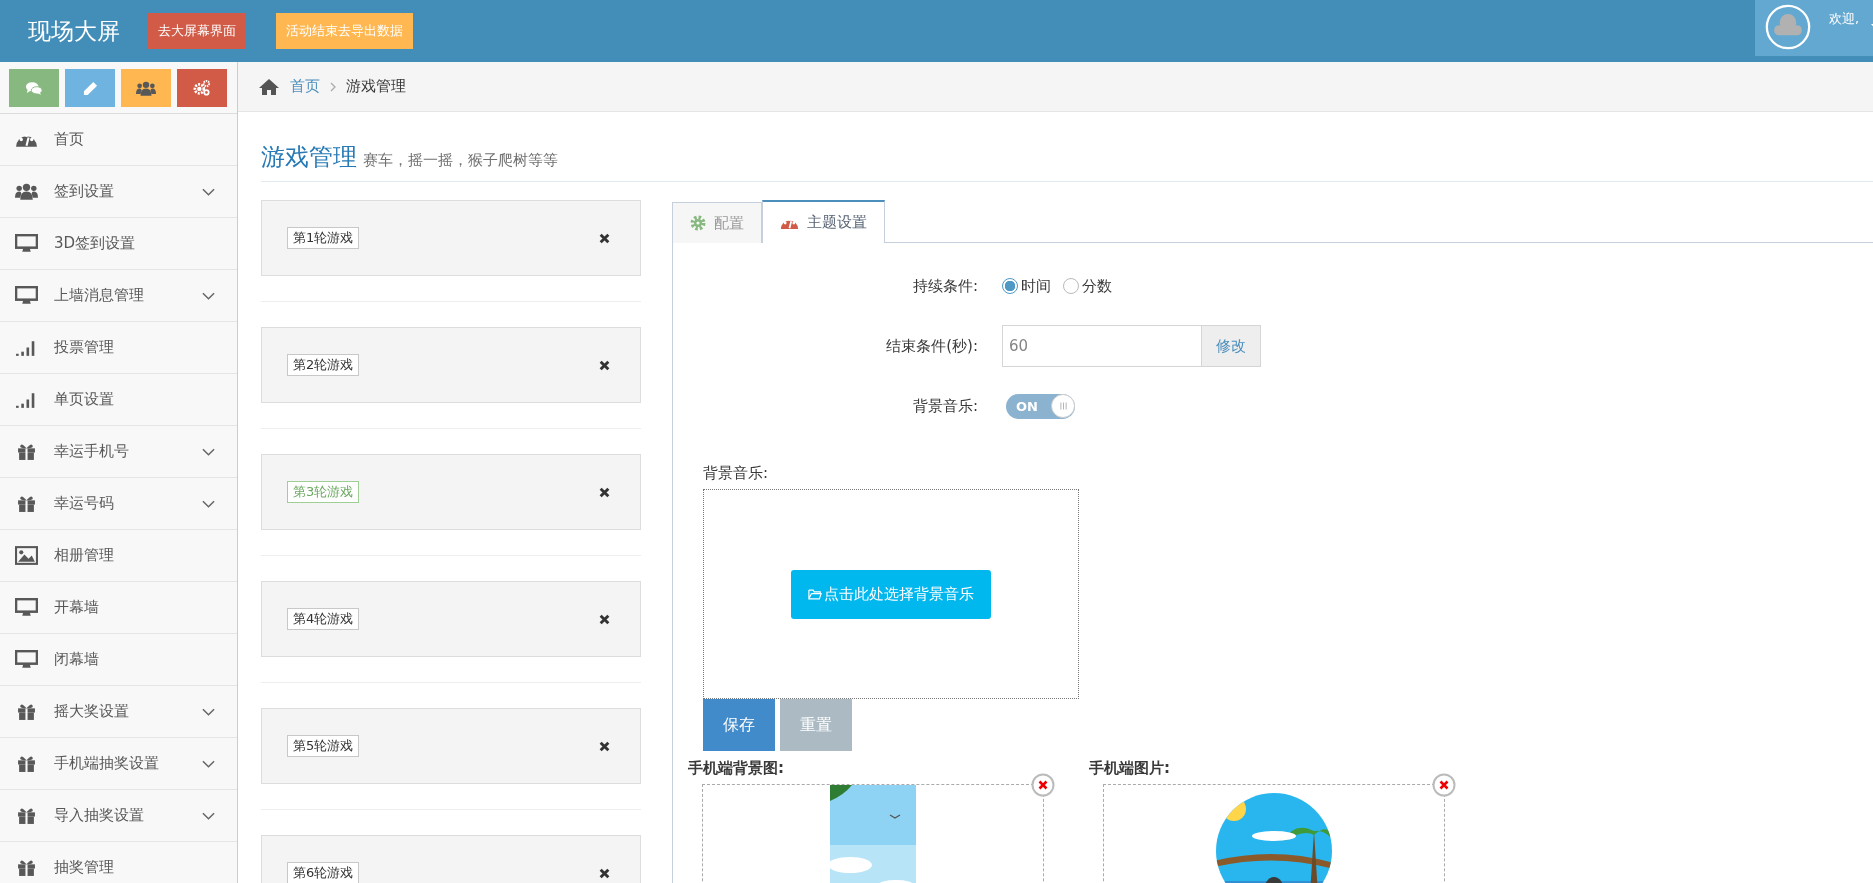 This screenshot has width=1873, height=883. Describe the element at coordinates (118, 608) in the screenshot. I see `sidebar-item: 开幕墙` at that location.